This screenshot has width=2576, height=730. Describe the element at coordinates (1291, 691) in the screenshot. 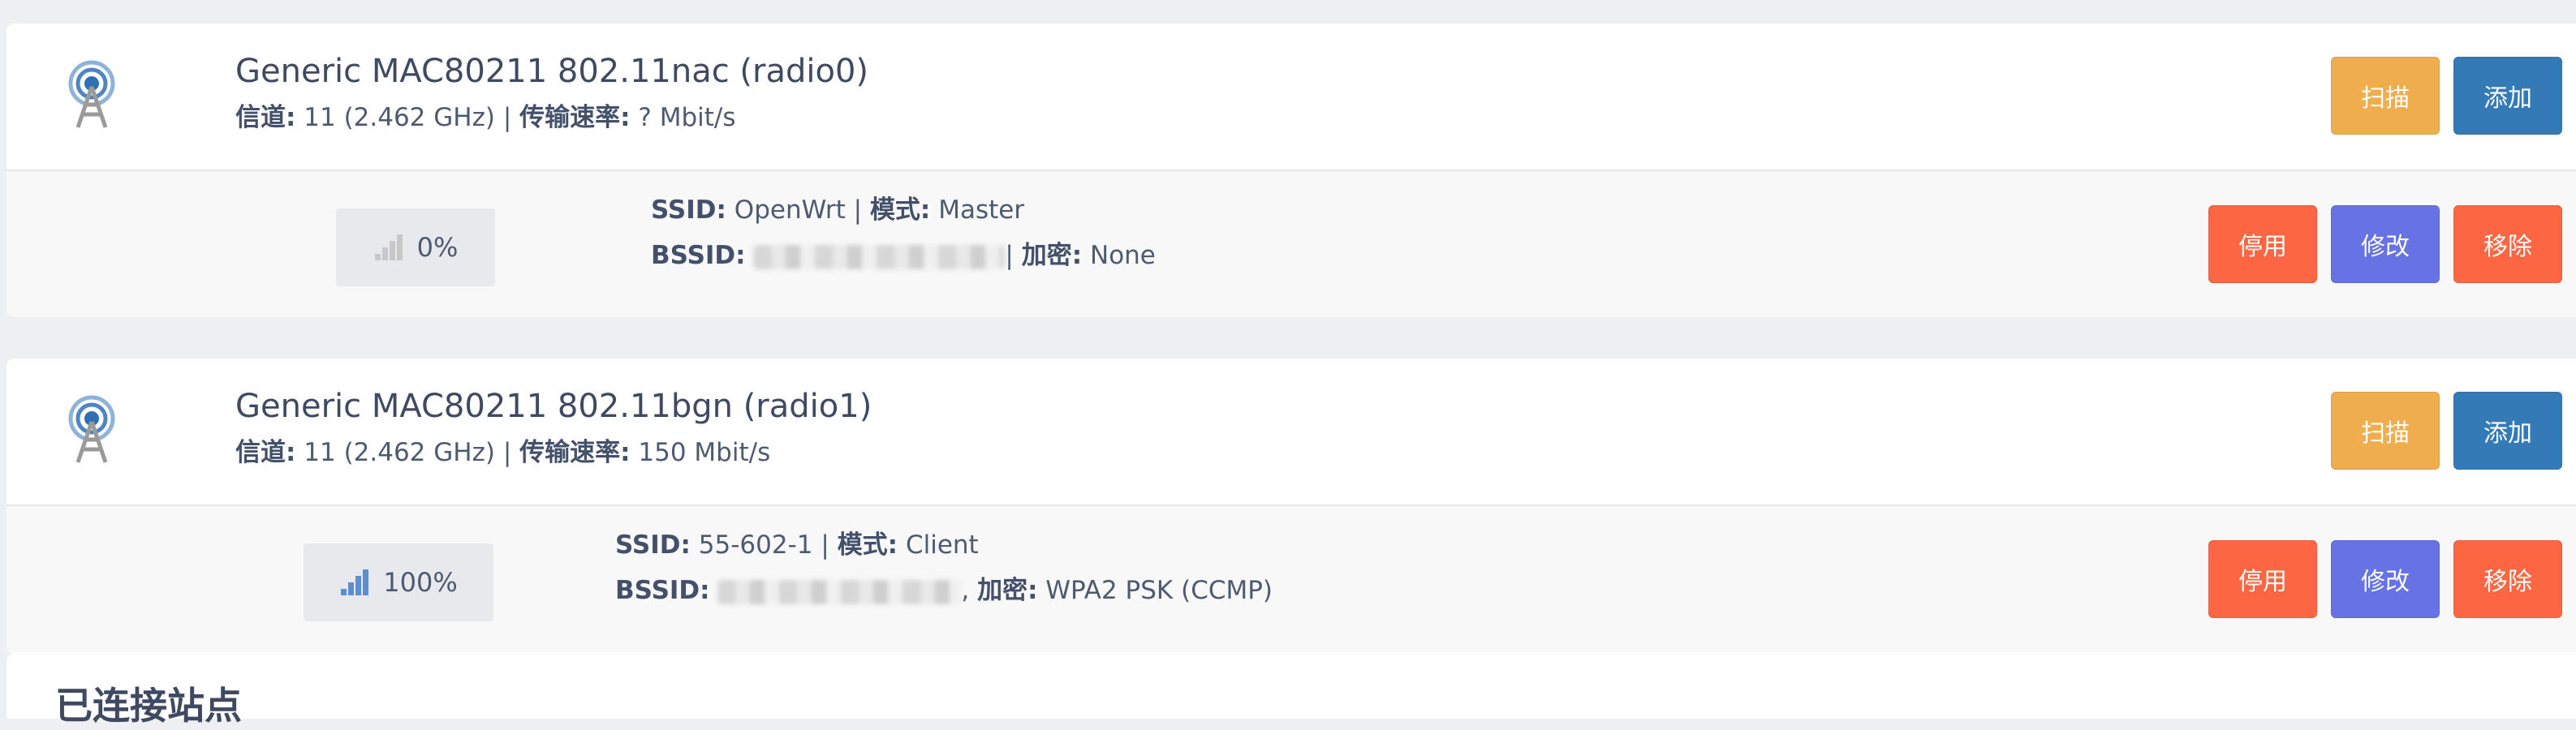

I see `connected-stations-card: 已连接站点` at that location.